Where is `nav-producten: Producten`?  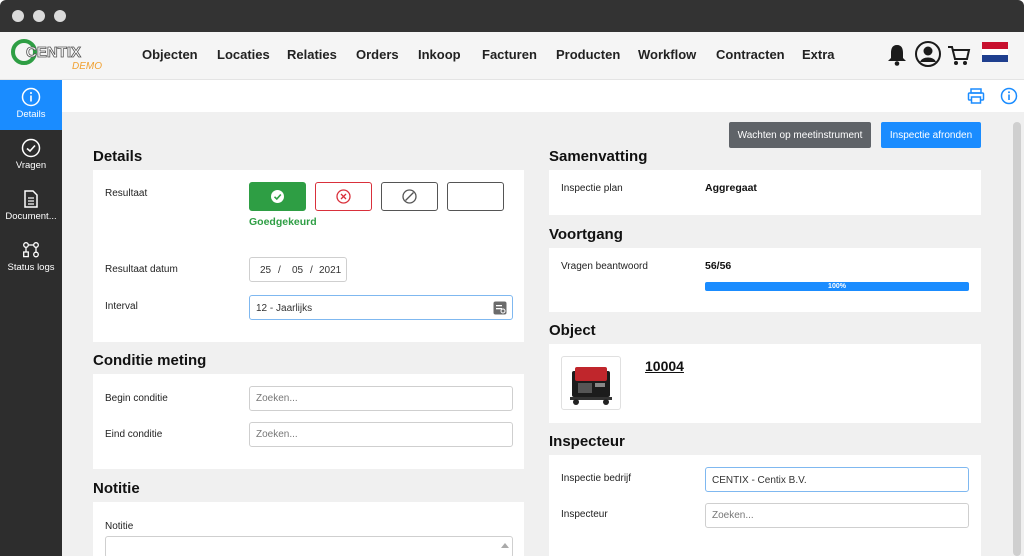
nav-producten: Producten is located at coordinates (588, 54).